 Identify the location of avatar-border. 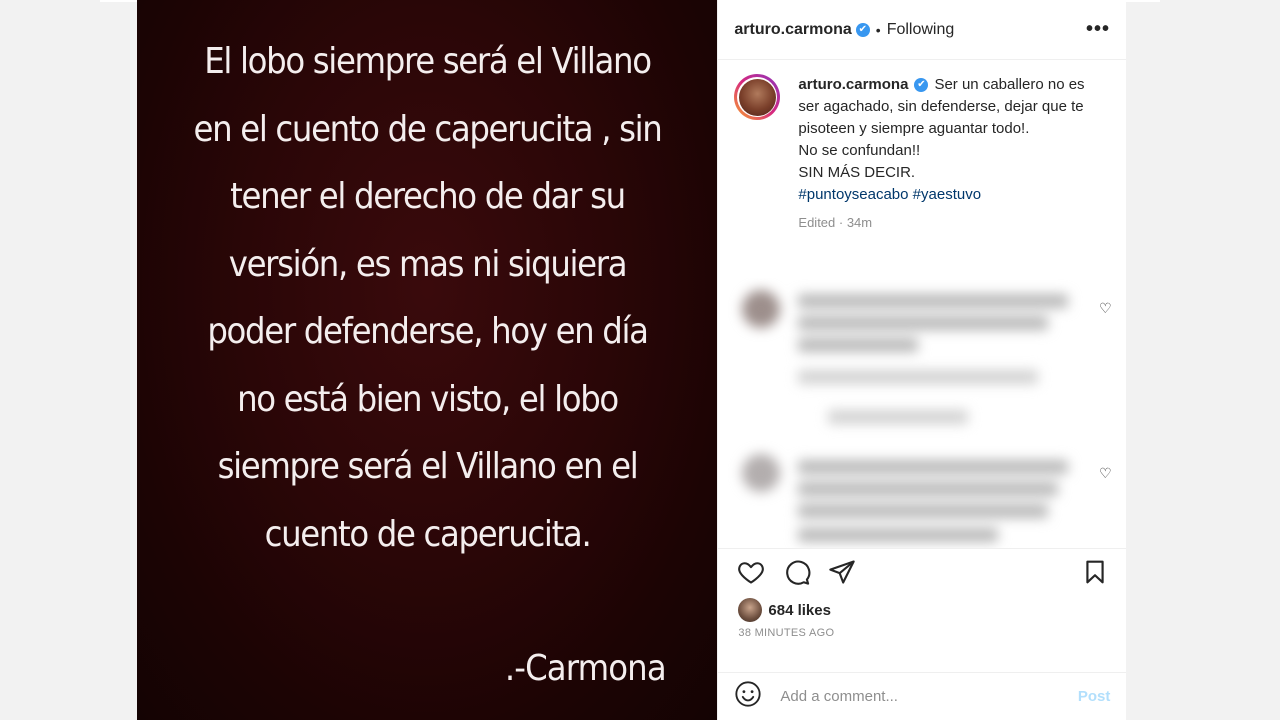
(757, 97).